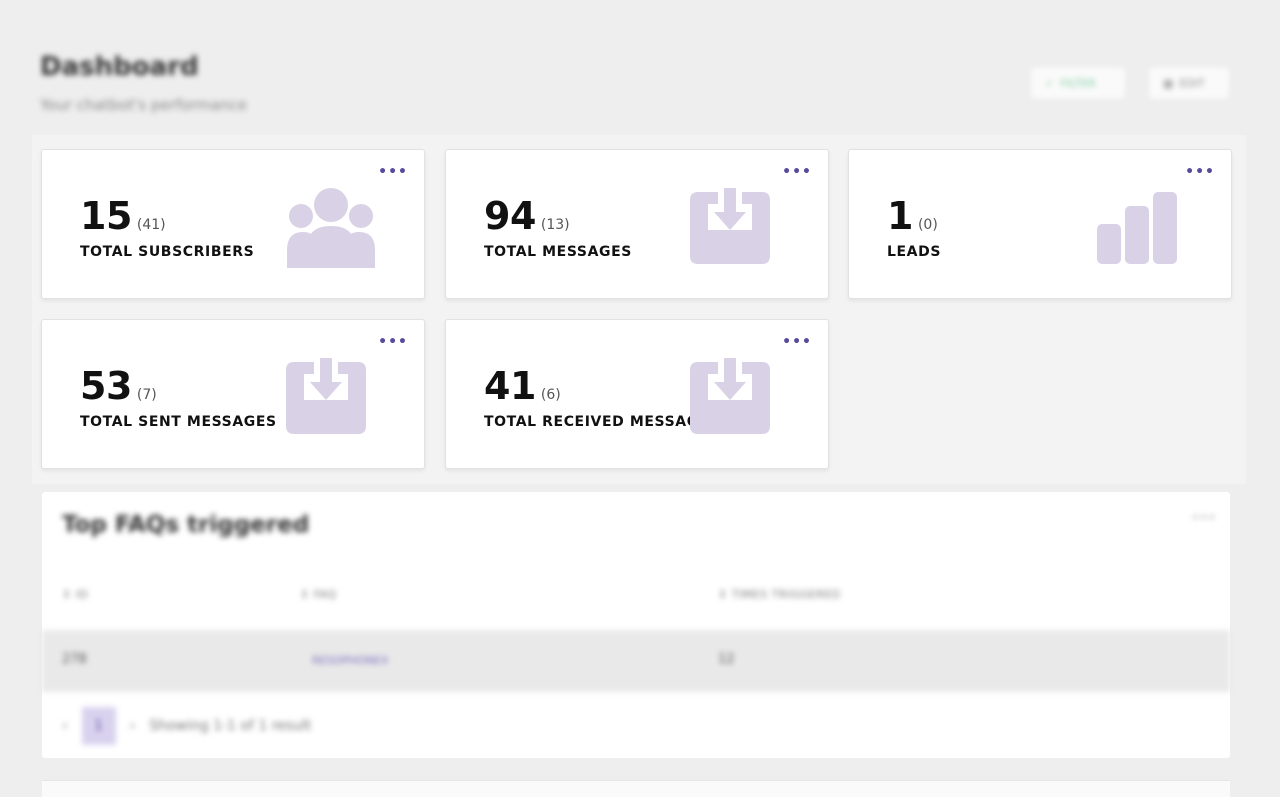  I want to click on stat-value: 1, so click(900, 216).